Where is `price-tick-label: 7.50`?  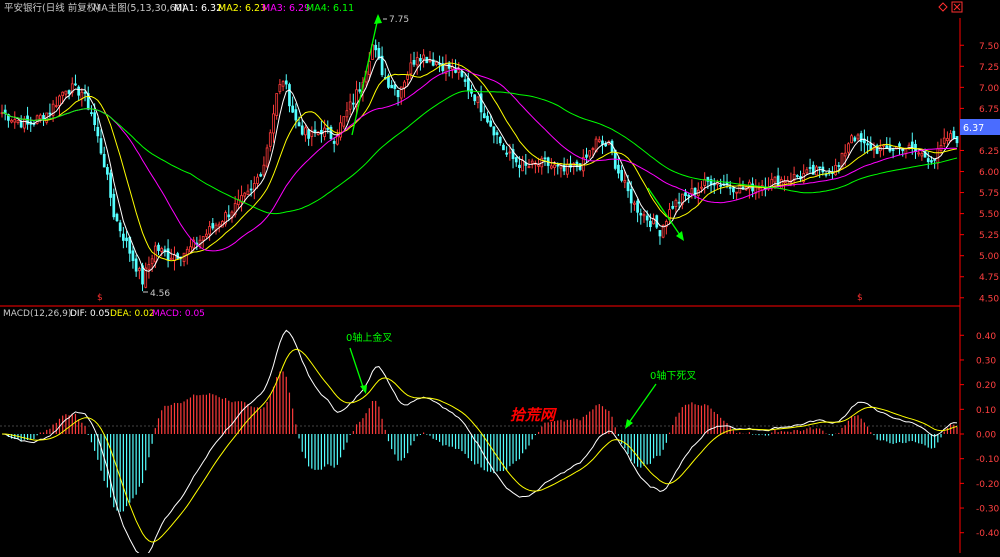 price-tick-label: 7.50 is located at coordinates (989, 47).